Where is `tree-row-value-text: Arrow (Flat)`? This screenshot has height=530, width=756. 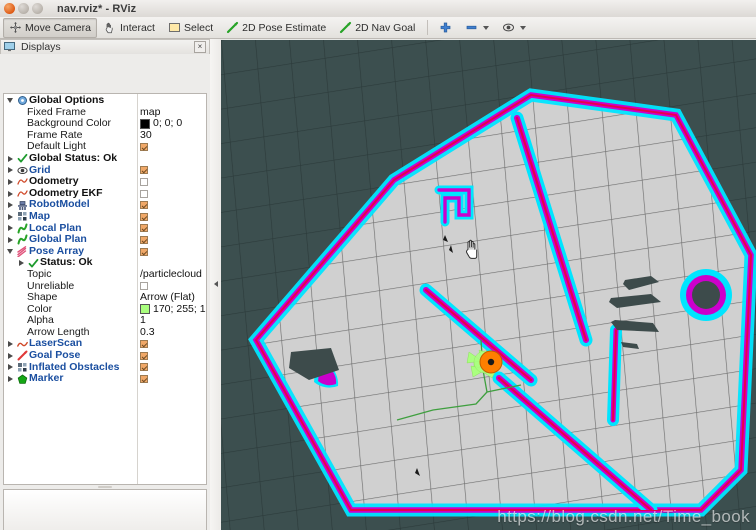
tree-row-value-text: Arrow (Flat) is located at coordinates (167, 297).